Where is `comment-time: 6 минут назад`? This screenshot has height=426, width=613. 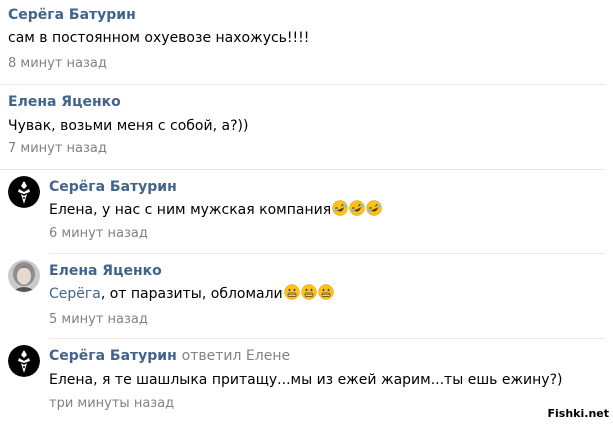
comment-time: 6 минут назад is located at coordinates (98, 234).